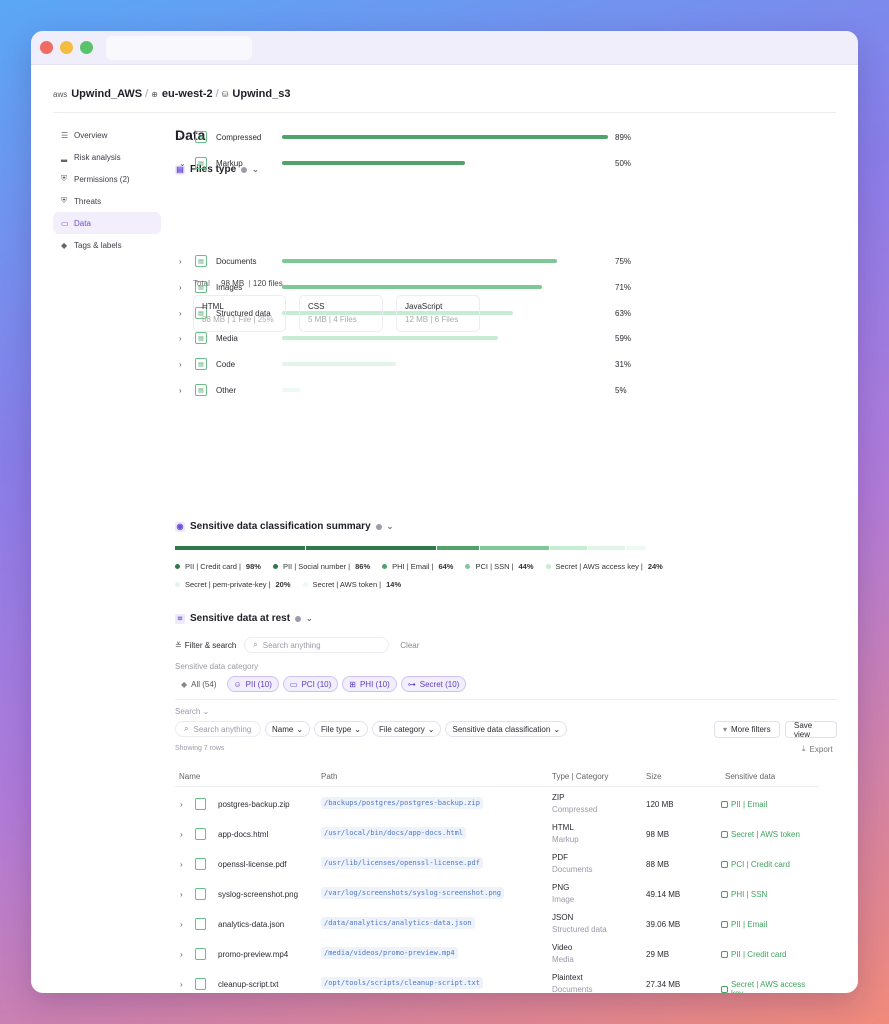 Image resolution: width=889 pixels, height=1024 pixels. What do you see at coordinates (410, 137) in the screenshot?
I see `file-type-row: › ▤ Compressed 89%` at bounding box center [410, 137].